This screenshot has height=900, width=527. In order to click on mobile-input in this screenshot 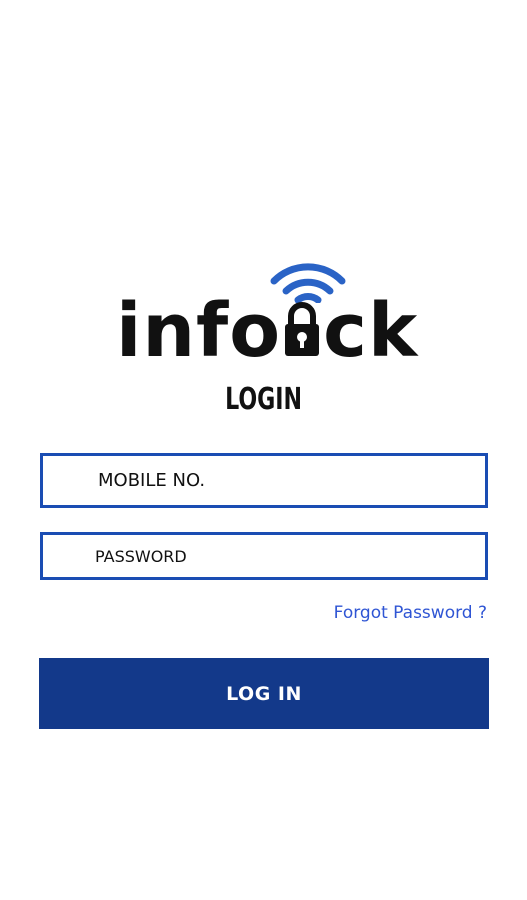, I will do `click(264, 480)`.